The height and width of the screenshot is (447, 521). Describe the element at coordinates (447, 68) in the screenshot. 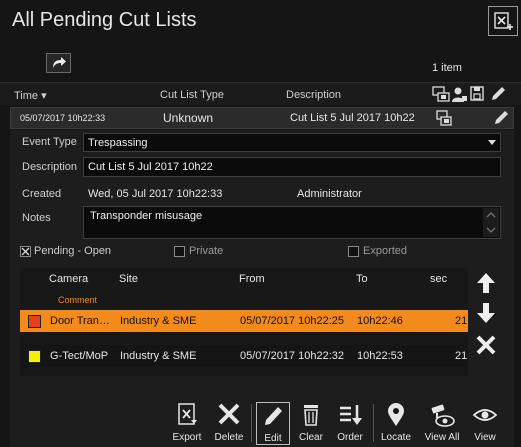

I see `item-count: 1 item` at that location.